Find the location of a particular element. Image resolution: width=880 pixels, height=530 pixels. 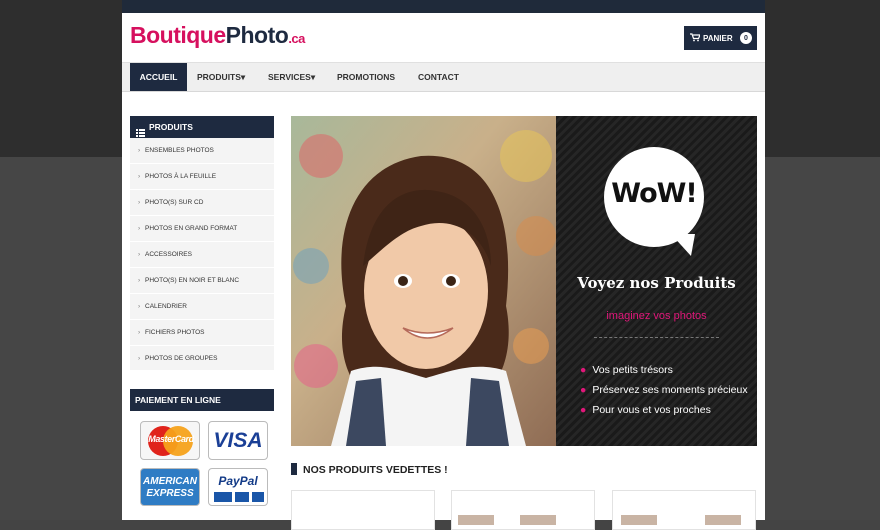

banner-bullet: ● Préservez ses moments précieux is located at coordinates (664, 390).